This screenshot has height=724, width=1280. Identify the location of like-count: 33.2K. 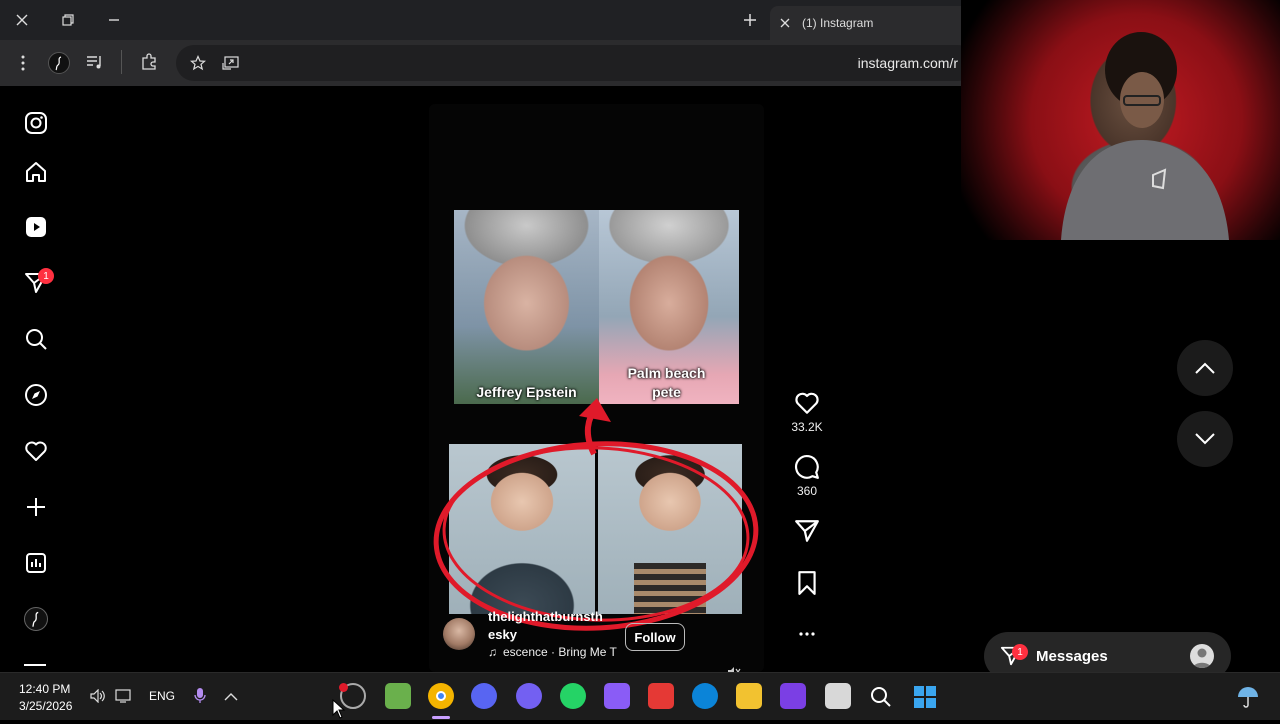
(807, 427).